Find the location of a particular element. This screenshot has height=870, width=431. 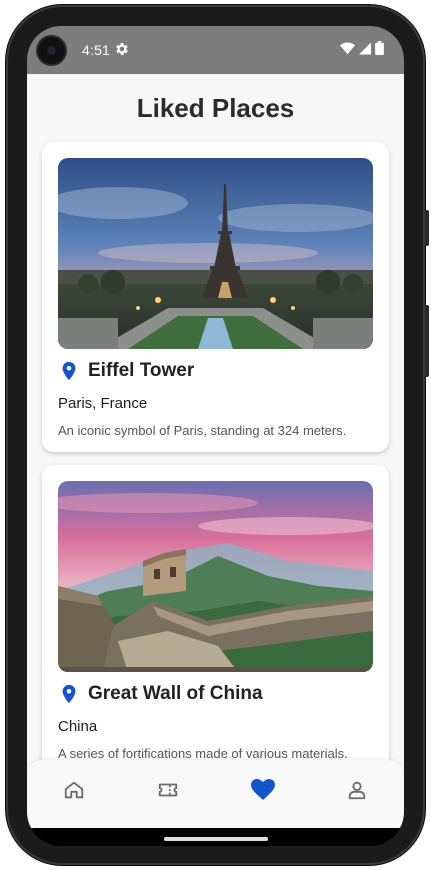

home-indicator is located at coordinates (216, 839).